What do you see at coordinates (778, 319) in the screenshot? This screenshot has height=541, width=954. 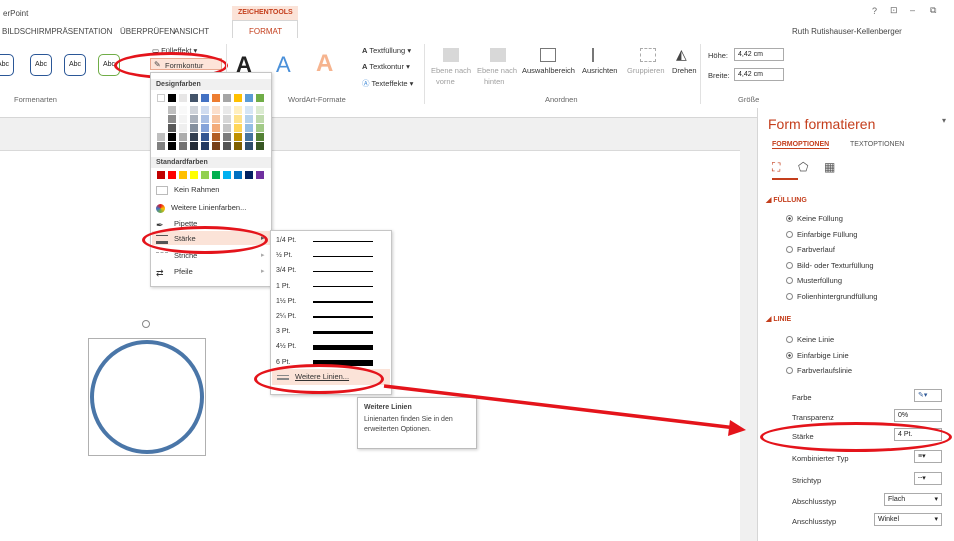 I see `section-line: ◢ LINIE` at bounding box center [778, 319].